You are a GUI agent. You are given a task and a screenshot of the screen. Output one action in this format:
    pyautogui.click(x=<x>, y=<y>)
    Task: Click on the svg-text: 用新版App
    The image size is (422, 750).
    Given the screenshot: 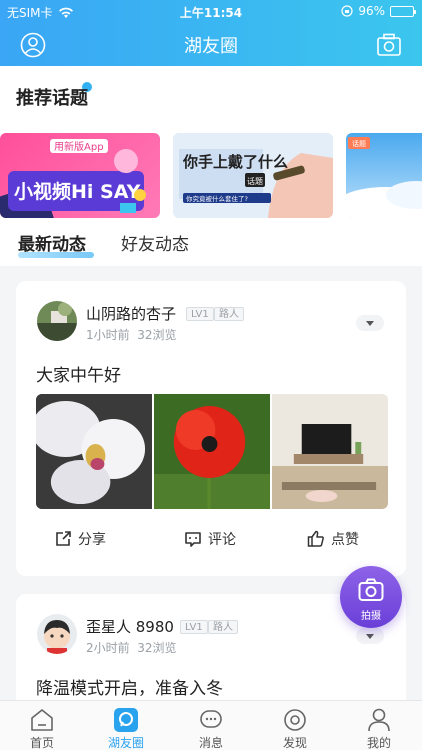 What is the action you would take?
    pyautogui.click(x=79, y=146)
    